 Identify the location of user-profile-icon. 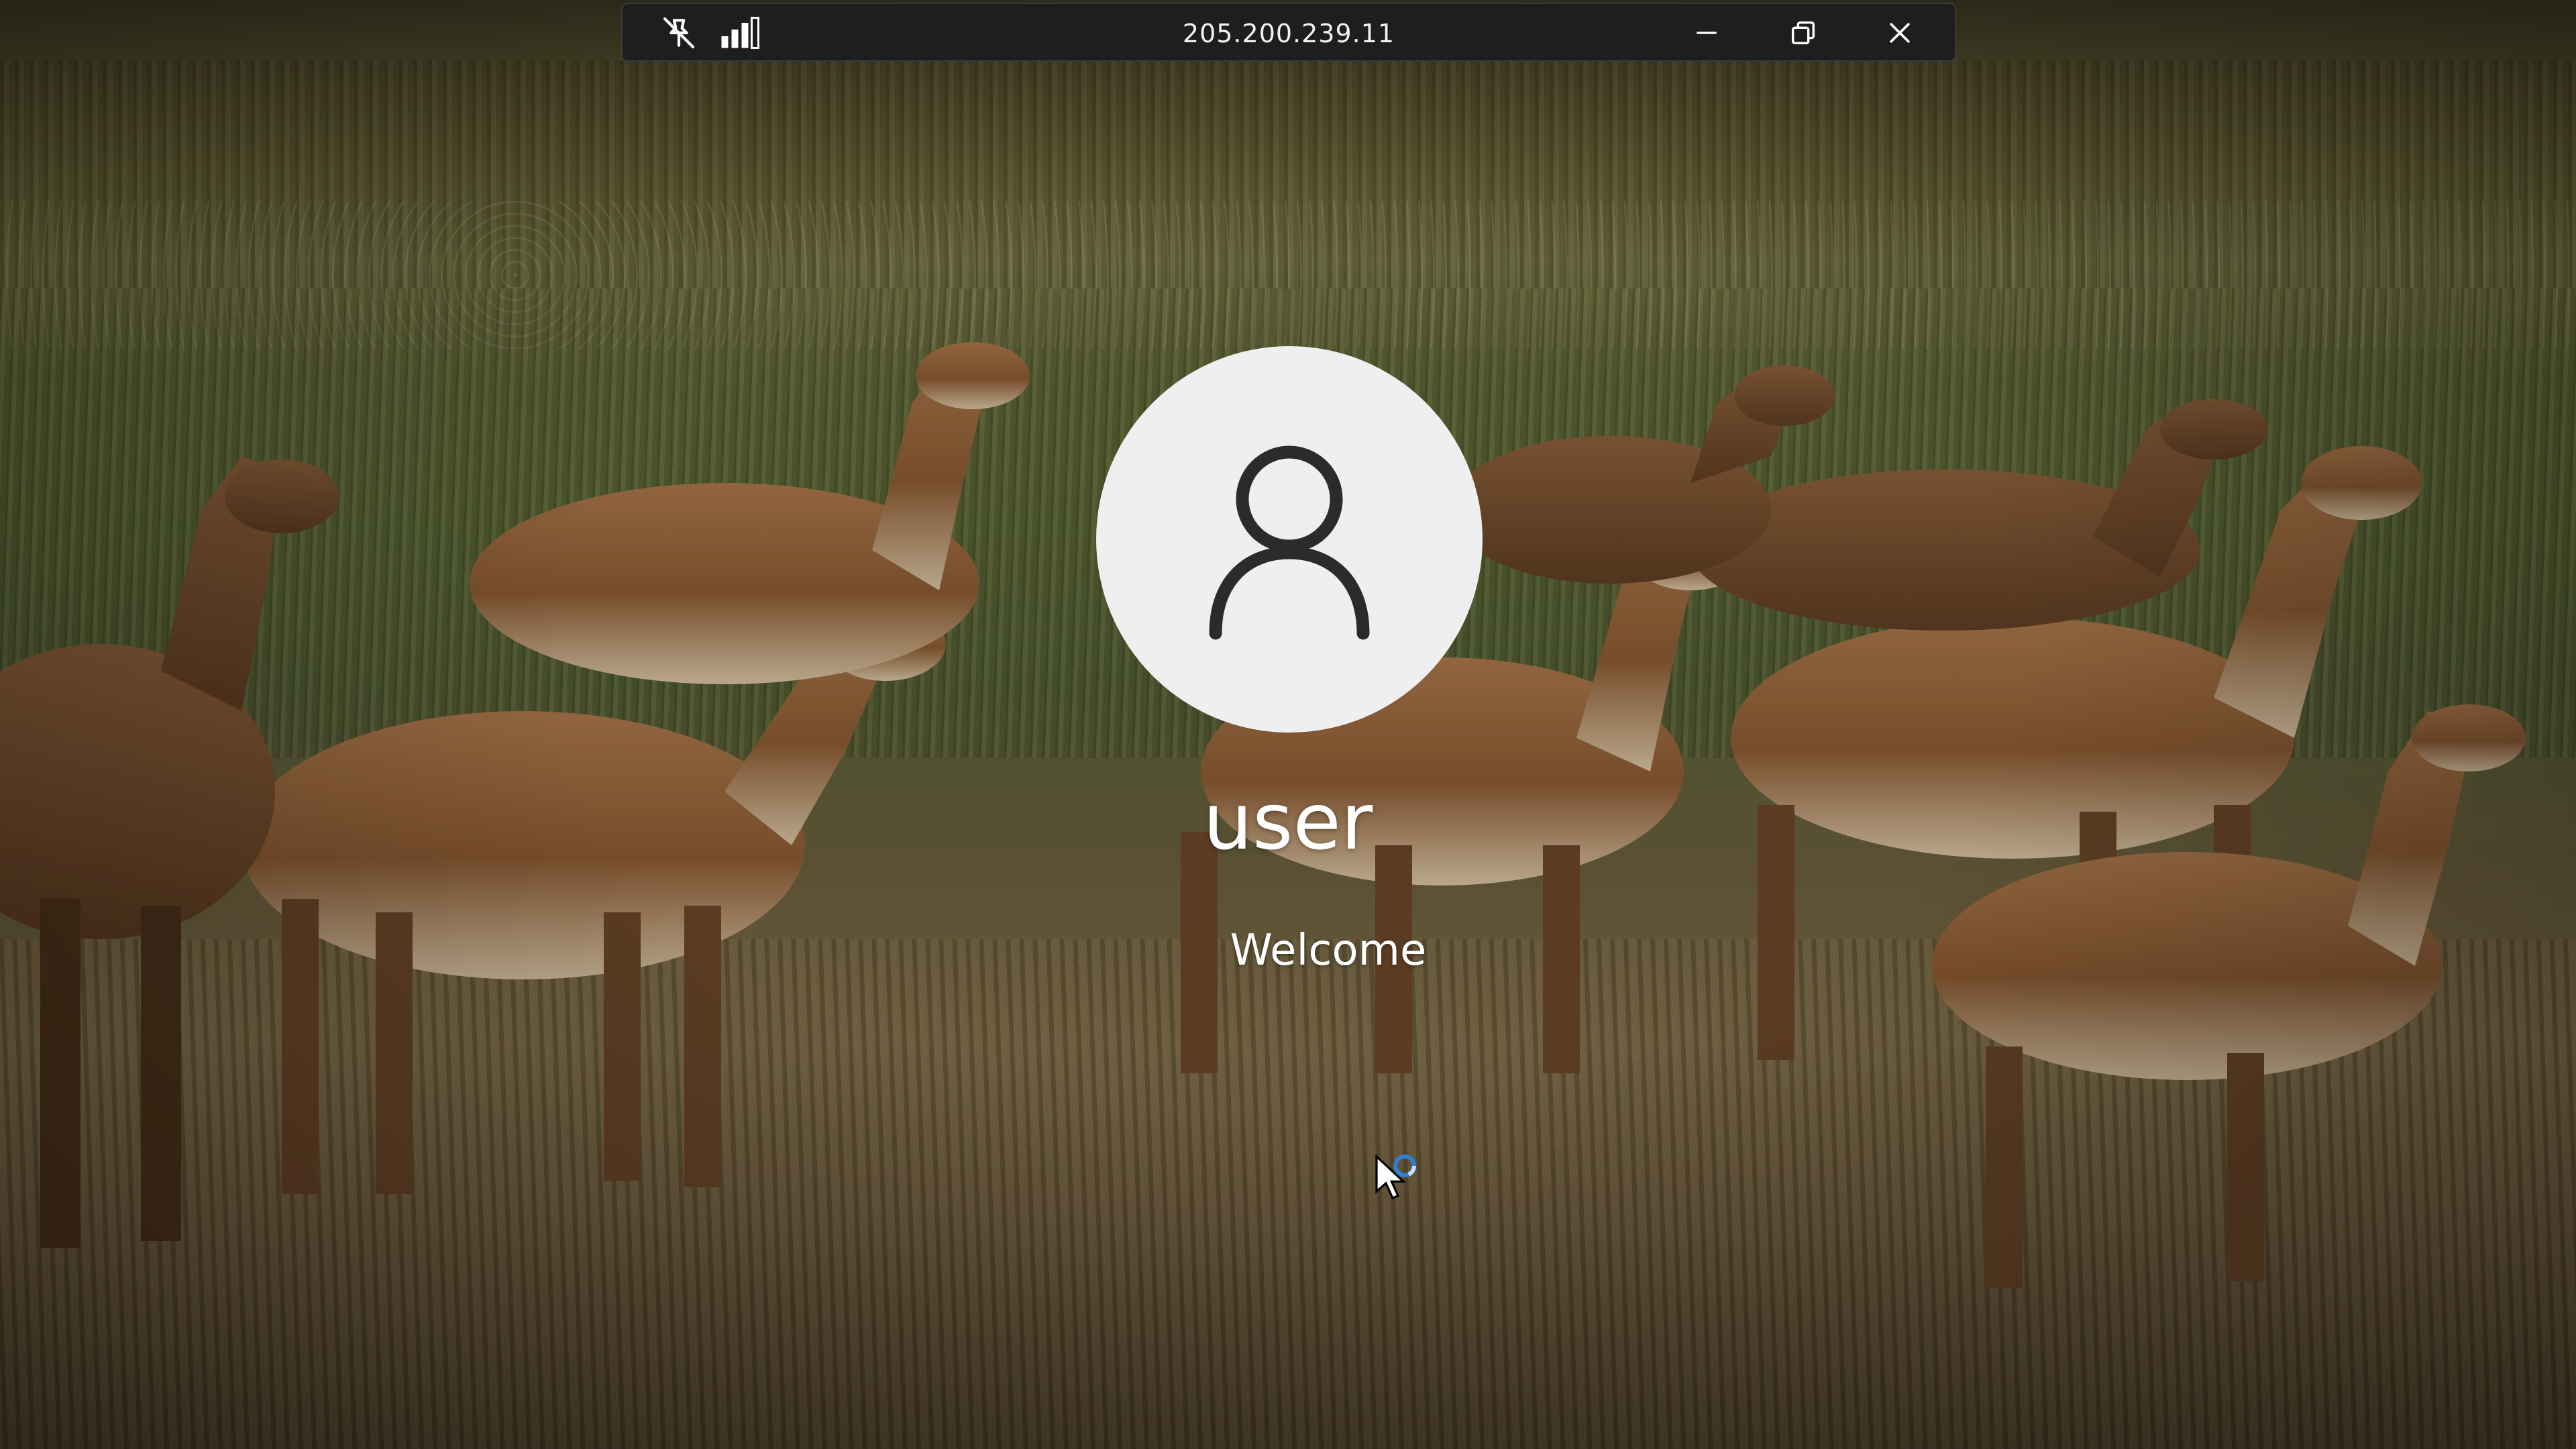
(1289, 542).